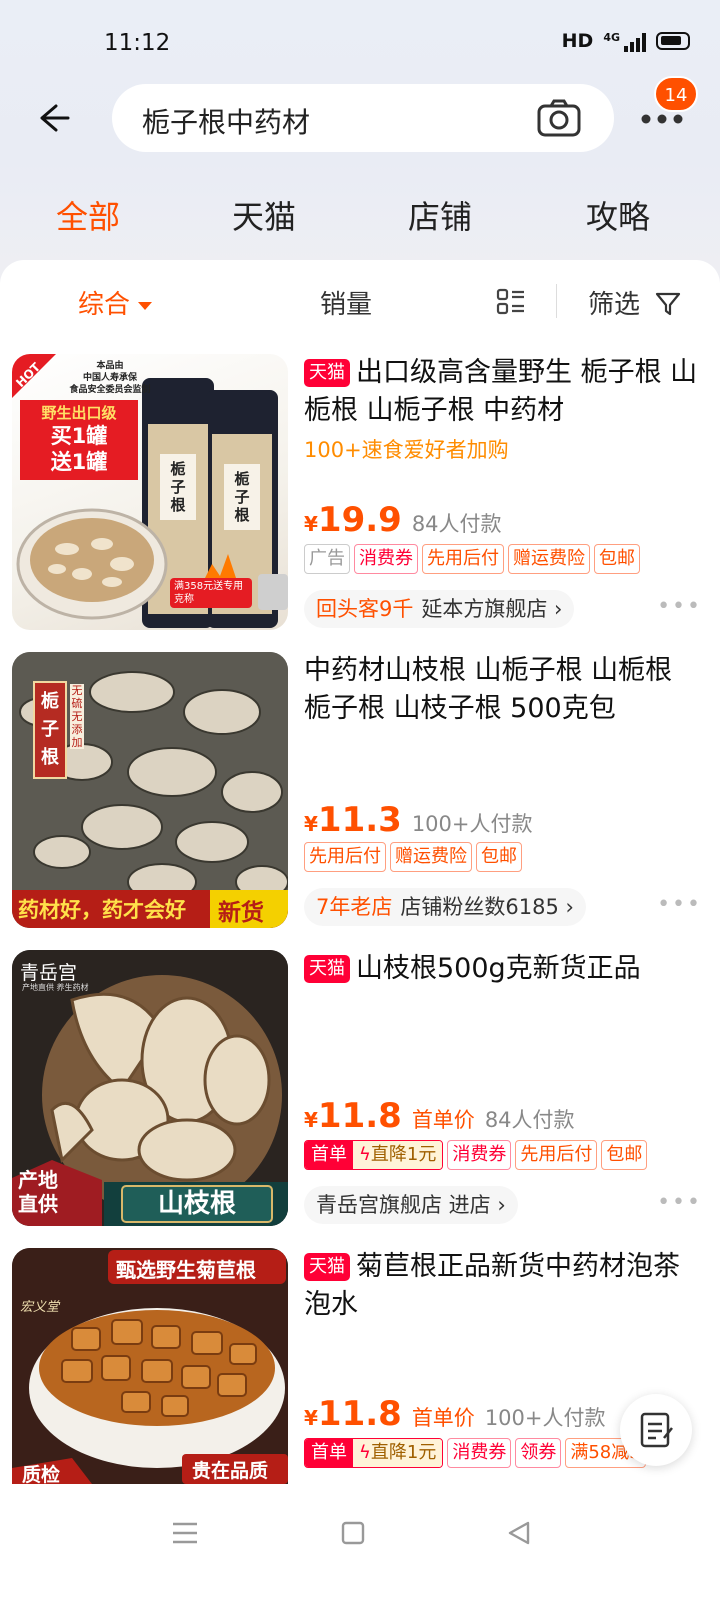 This screenshot has height=1600, width=720. What do you see at coordinates (439, 609) in the screenshot?
I see `shop-link-1: 回头客9千 延本方旗舰店 ›` at bounding box center [439, 609].